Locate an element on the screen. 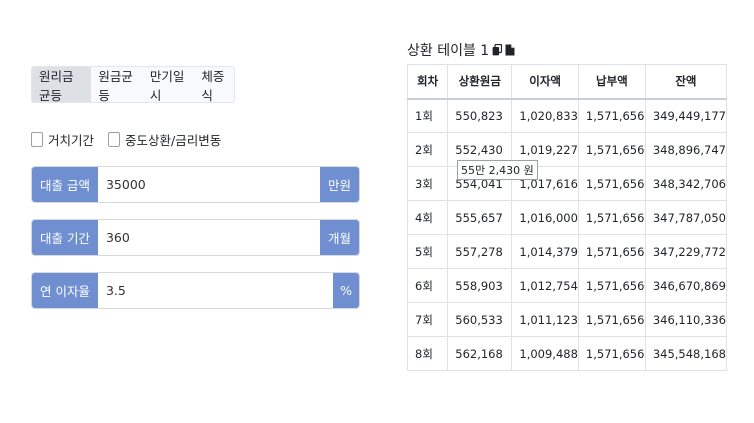 This screenshot has width=754, height=423. tab-bullet: 만기일시 is located at coordinates (168, 85).